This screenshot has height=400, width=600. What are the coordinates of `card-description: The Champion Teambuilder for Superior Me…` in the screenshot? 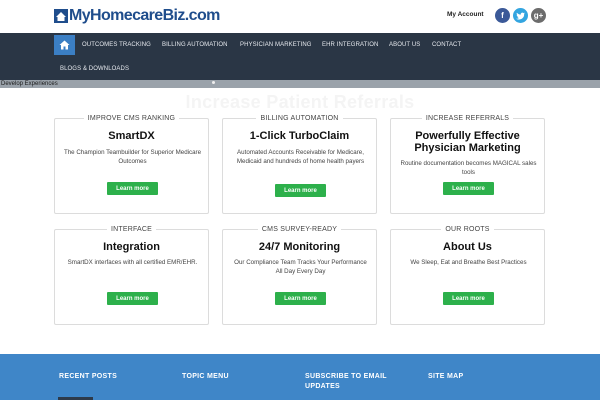 It's located at (132, 157).